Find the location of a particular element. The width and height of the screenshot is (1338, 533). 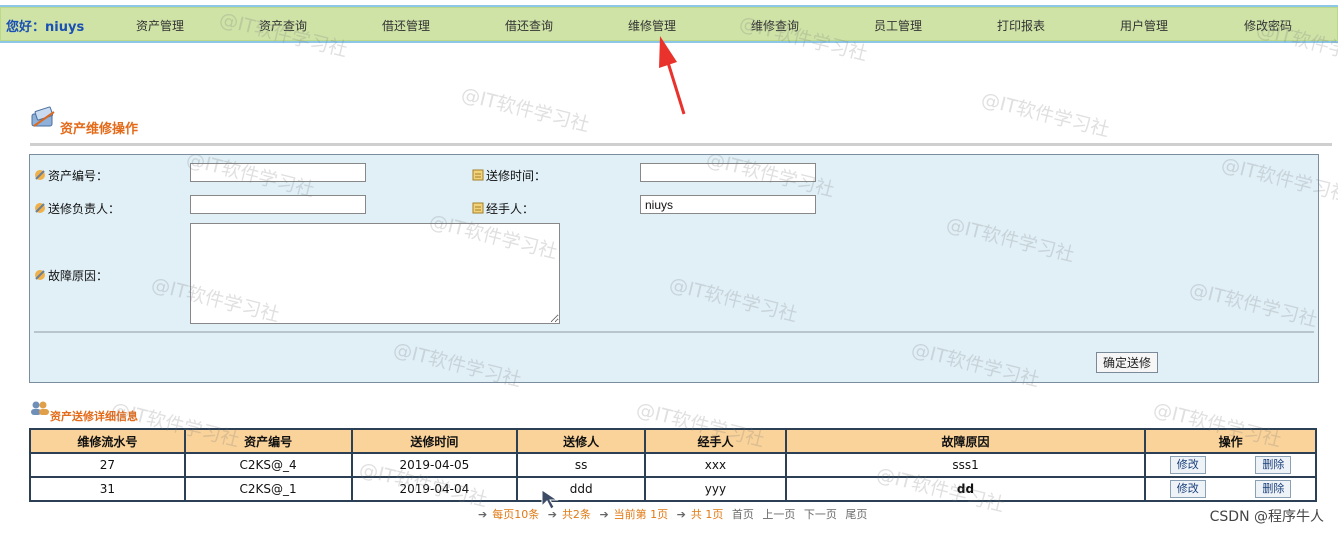

total-pages-text: 共 1页 is located at coordinates (707, 514).